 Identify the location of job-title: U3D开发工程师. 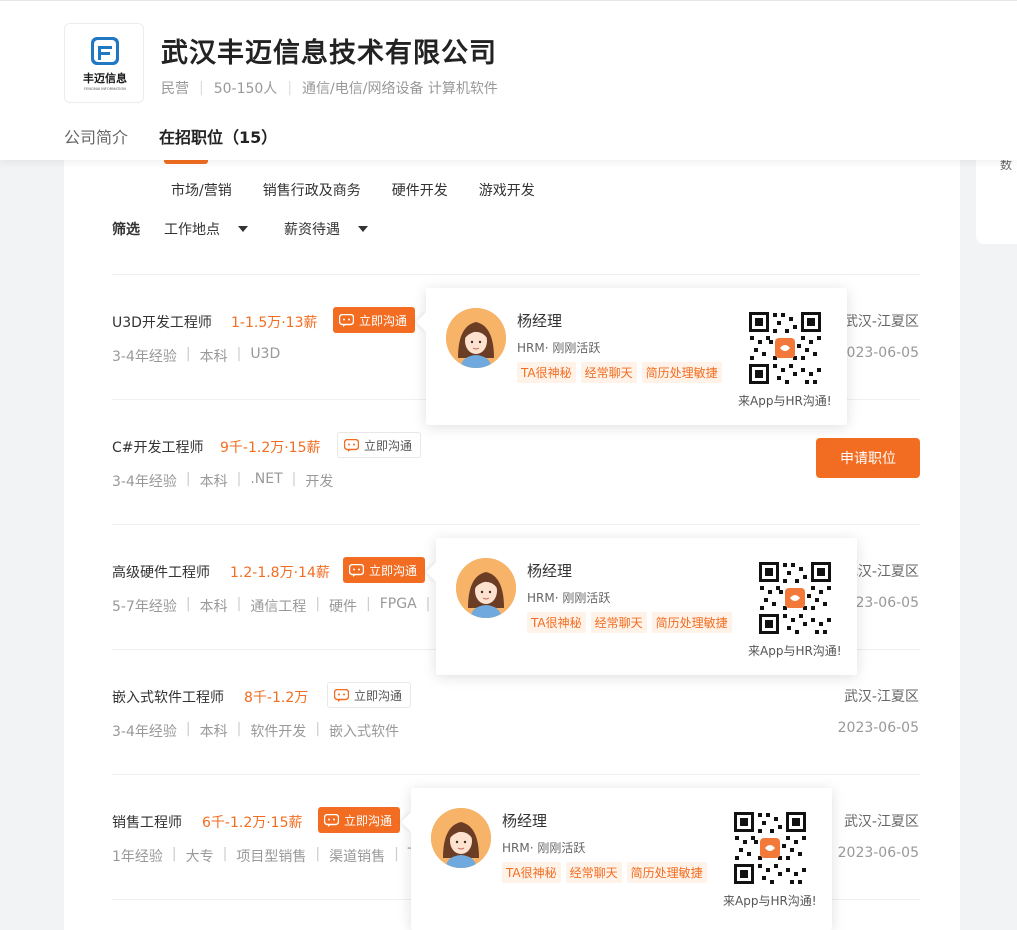
(162, 322).